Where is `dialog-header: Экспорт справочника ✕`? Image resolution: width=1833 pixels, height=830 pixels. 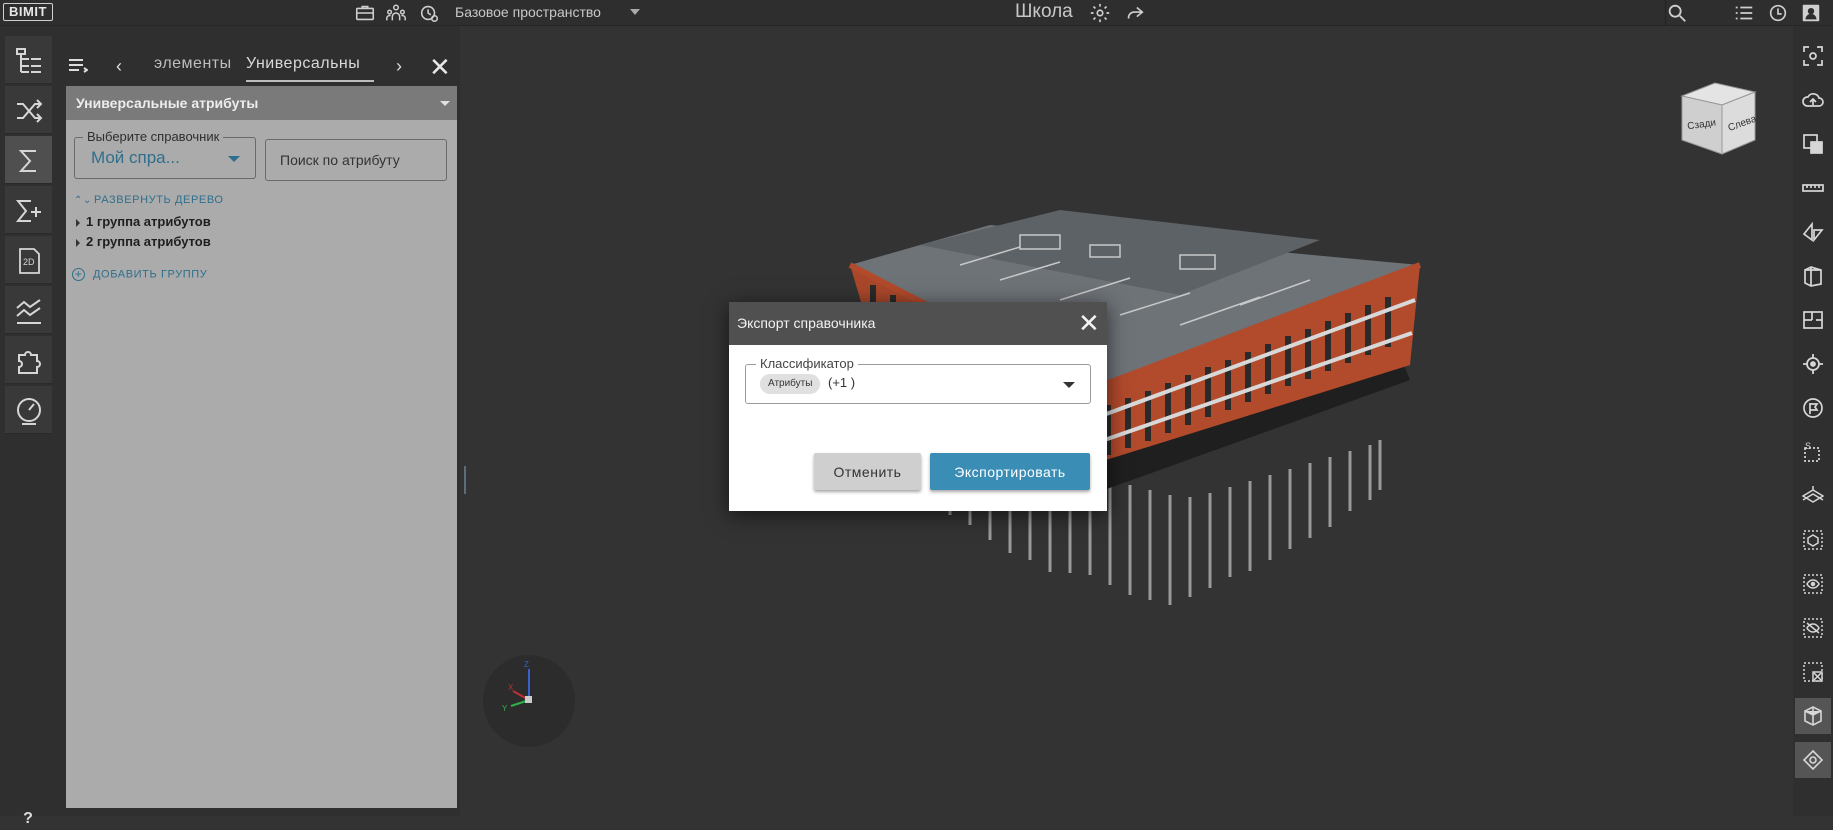 dialog-header: Экспорт справочника ✕ is located at coordinates (918, 323).